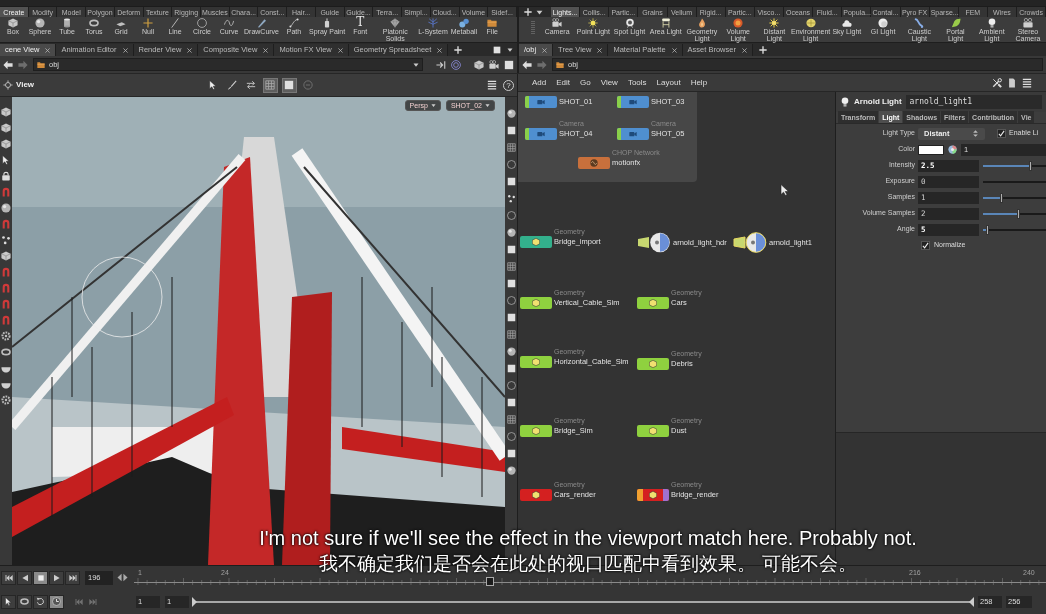 The image size is (1046, 614). I want to click on menu-item: Layout, so click(668, 82).